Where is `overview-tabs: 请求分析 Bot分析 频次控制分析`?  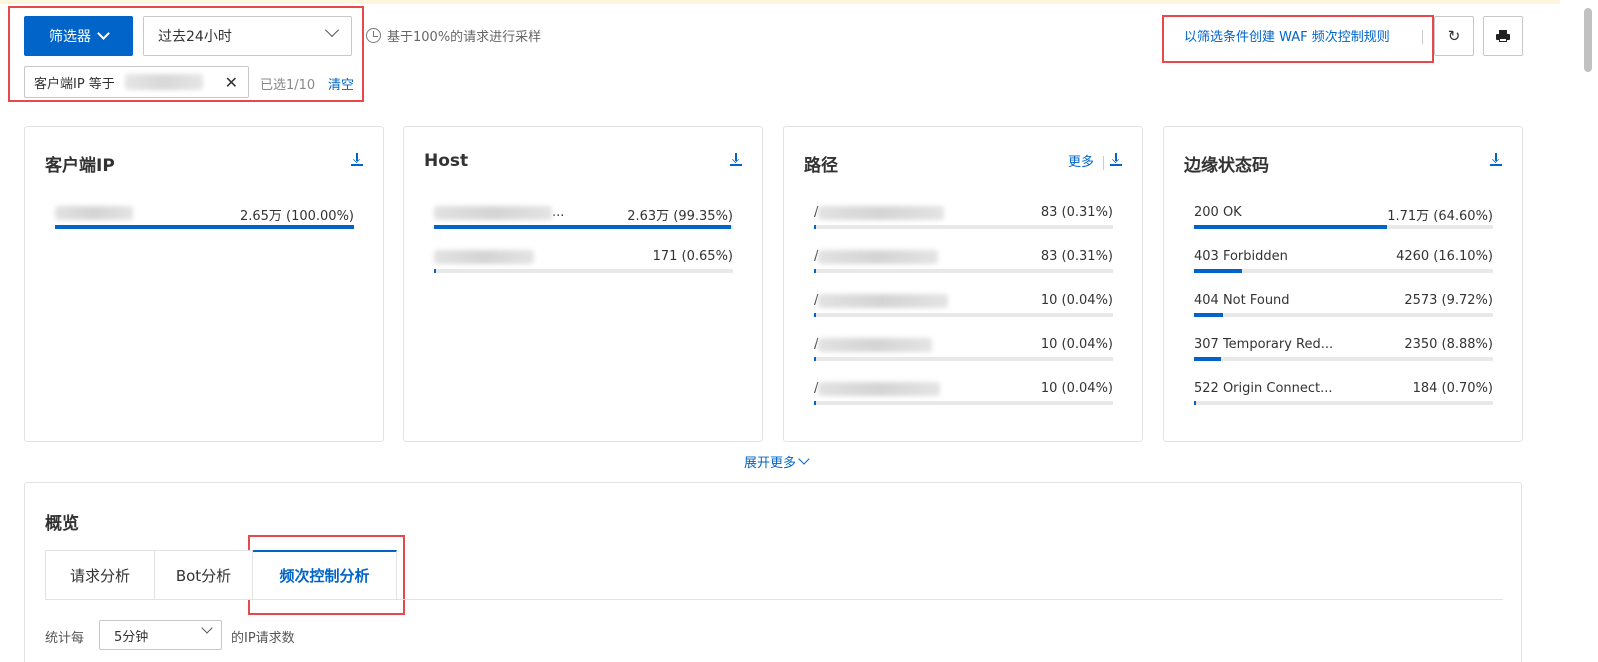
overview-tabs: 请求分析 Bot分析 频次控制分析 is located at coordinates (221, 575).